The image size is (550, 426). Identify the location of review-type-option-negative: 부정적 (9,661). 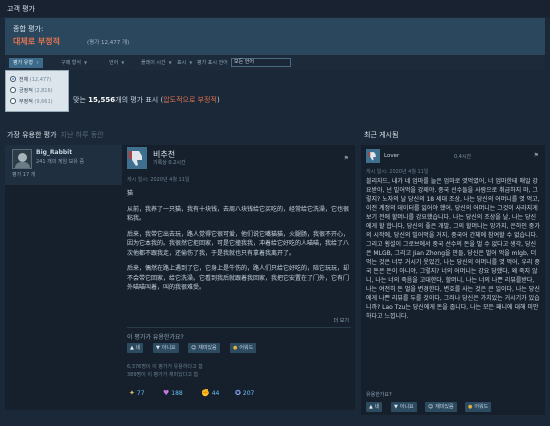
(31, 102).